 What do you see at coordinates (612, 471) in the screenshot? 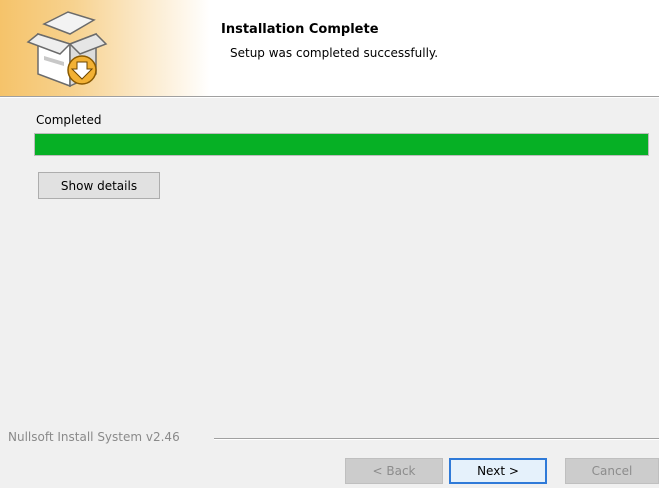
I see `cancel-button: Cancel` at bounding box center [612, 471].